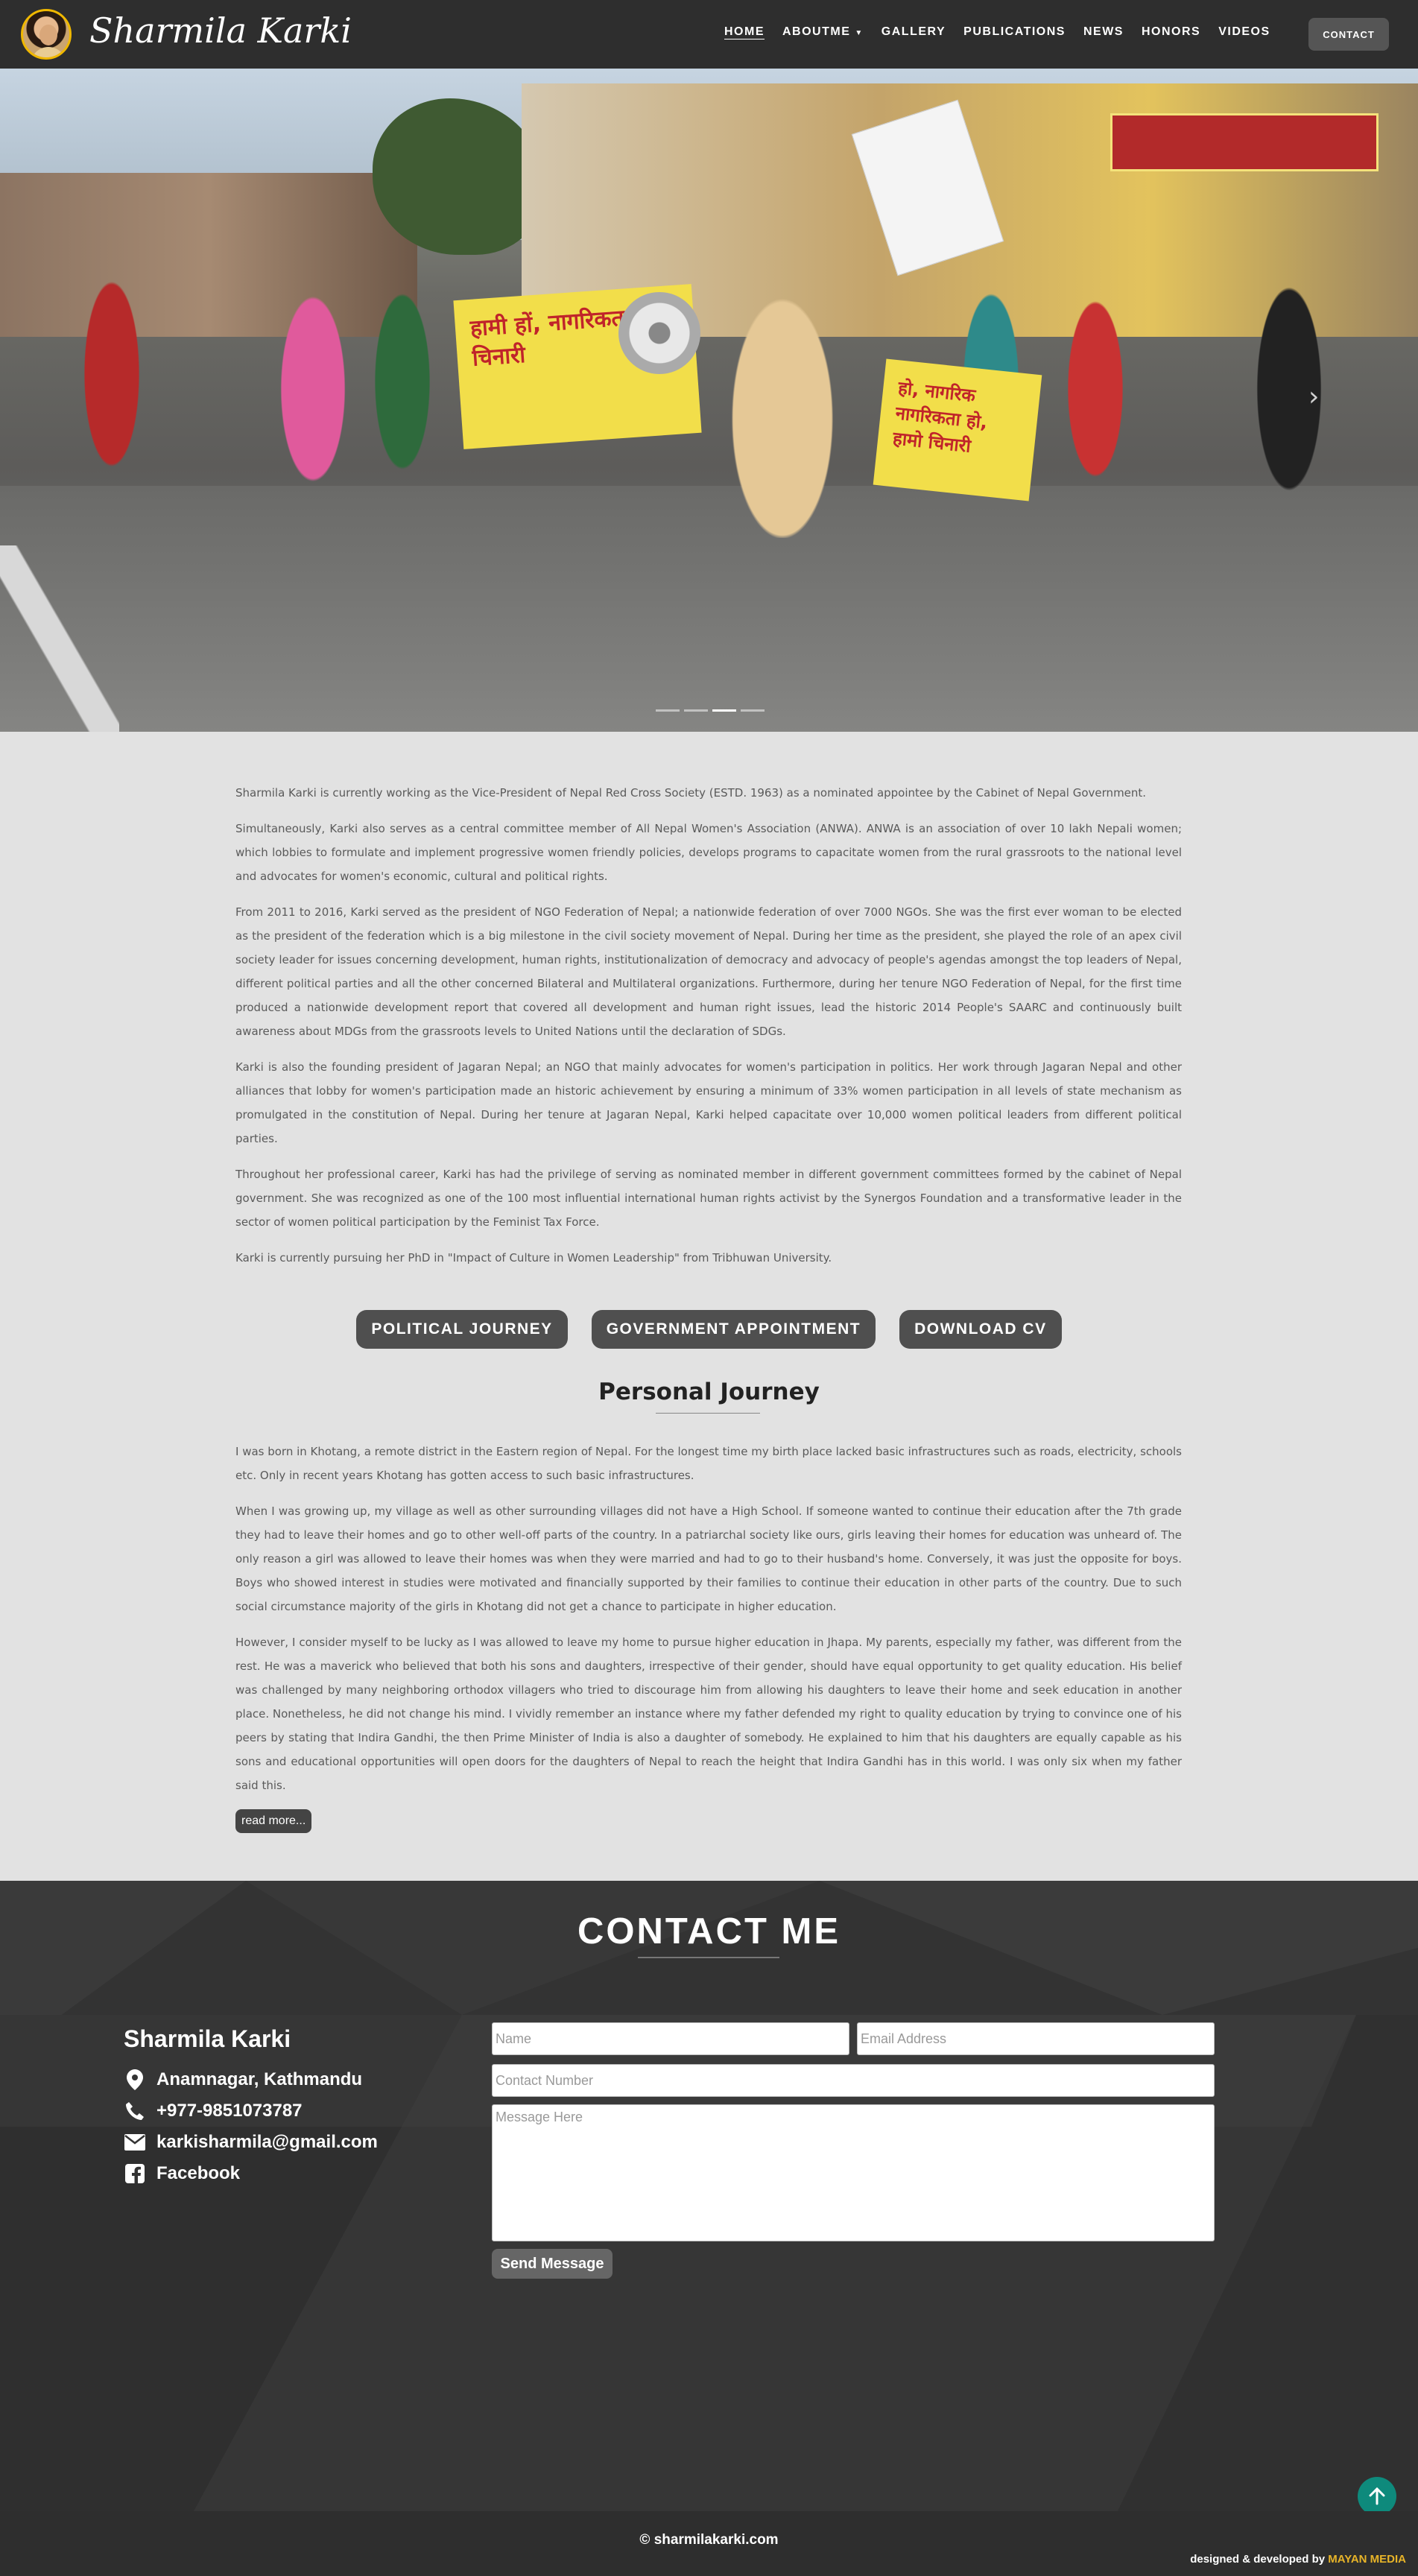 This screenshot has width=1418, height=2576. Describe the element at coordinates (135, 2080) in the screenshot. I see `location-pin-icon` at that location.